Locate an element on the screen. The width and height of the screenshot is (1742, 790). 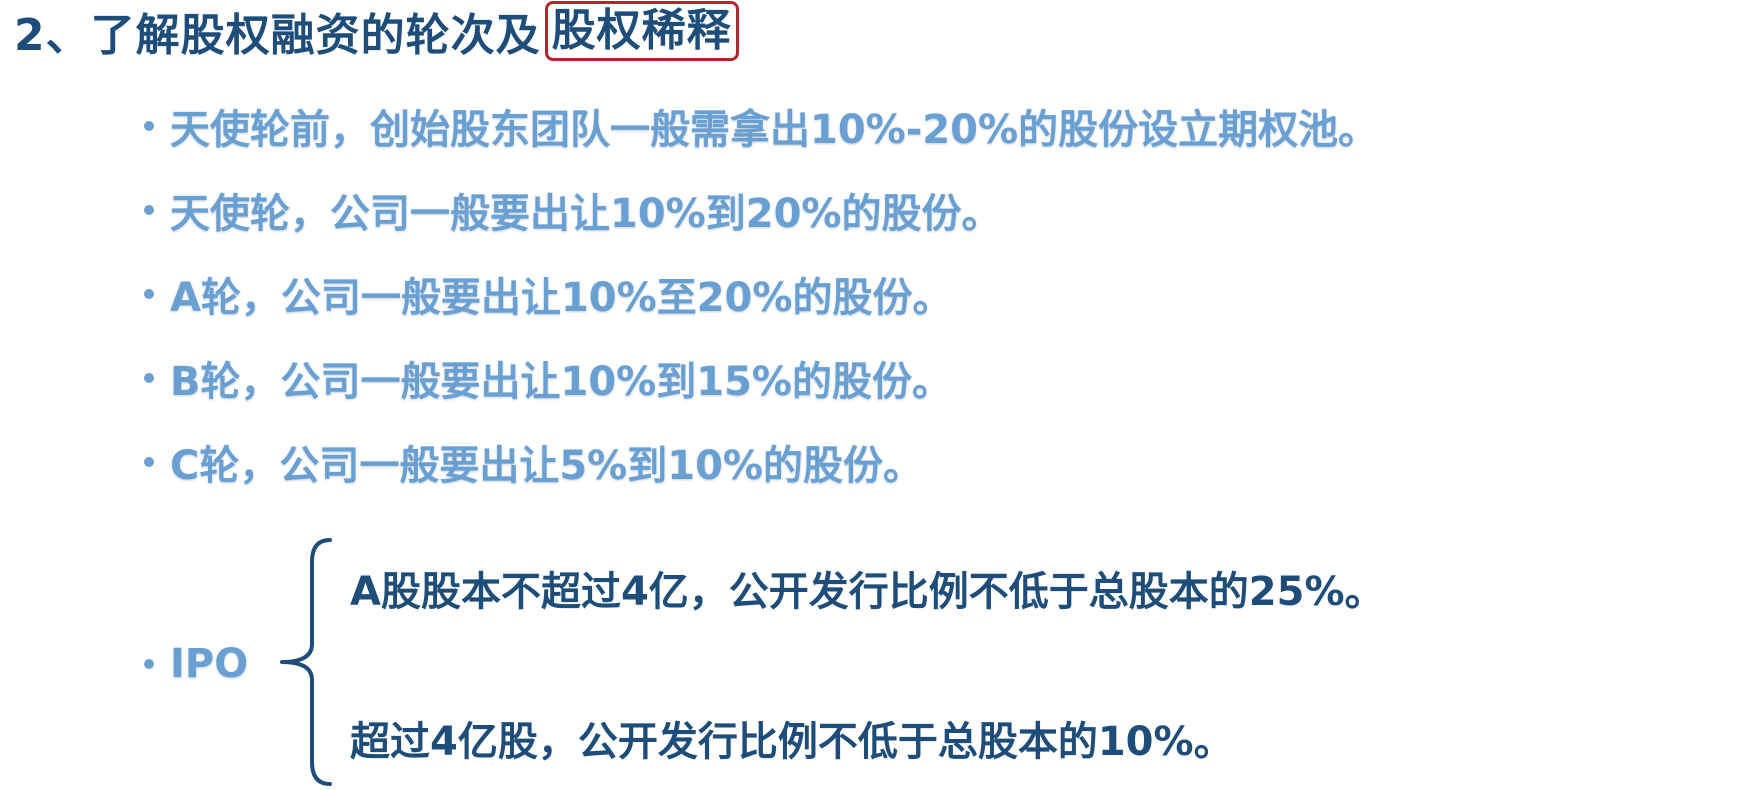
bullet-text: C轮，公司一般要出让5%到10%的股份。 is located at coordinates (547, 466).